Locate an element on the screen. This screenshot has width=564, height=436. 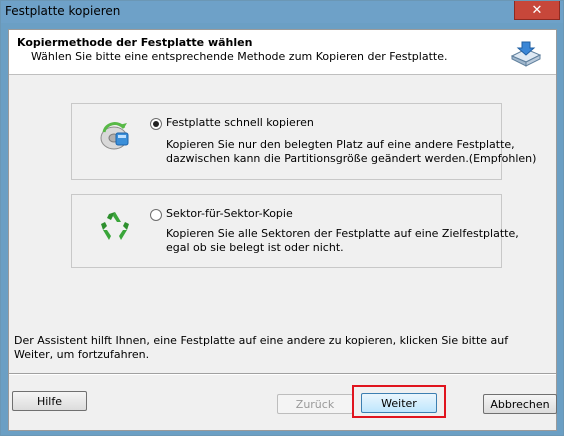
title-bar: Festplatte kopieren ✕ is located at coordinates (282, 12).